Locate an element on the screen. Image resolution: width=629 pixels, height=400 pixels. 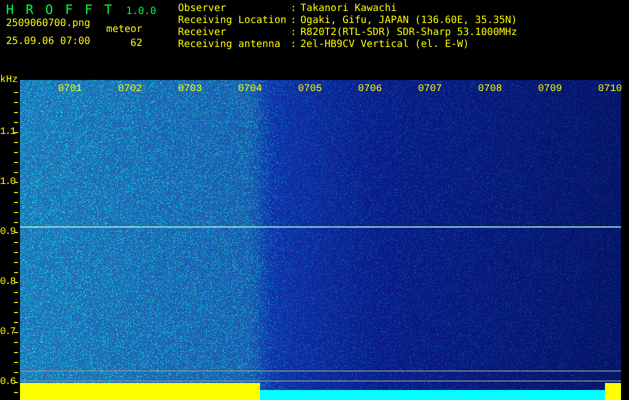
time-label: 0710 is located at coordinates (610, 89).